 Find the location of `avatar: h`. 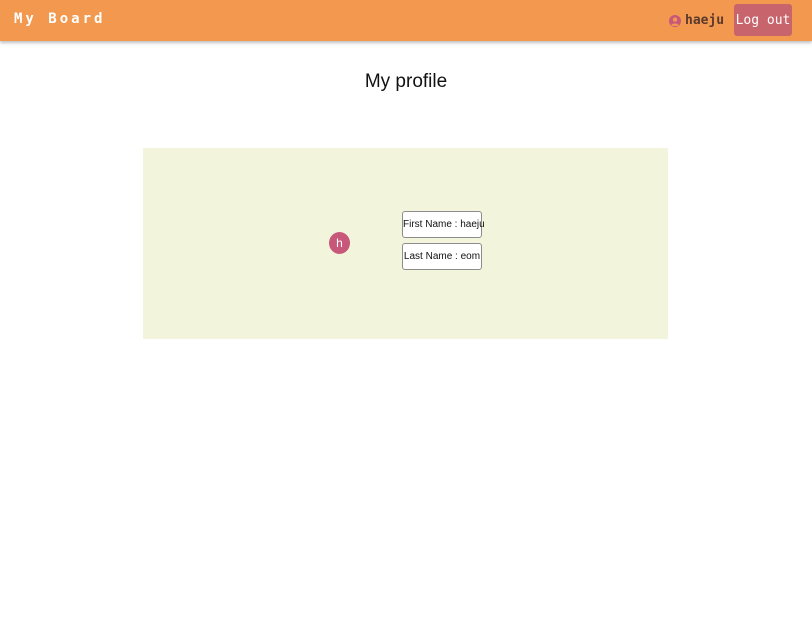

avatar: h is located at coordinates (339, 243).